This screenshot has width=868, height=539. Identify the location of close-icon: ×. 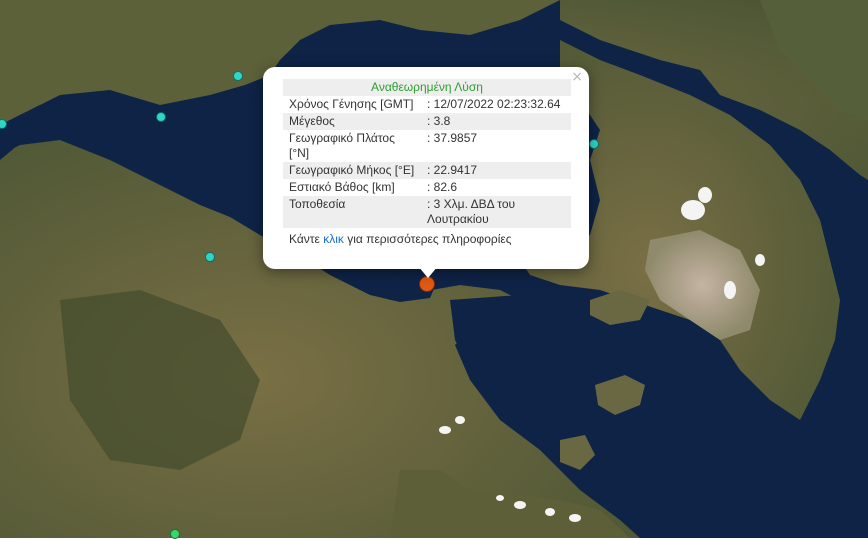
(577, 77).